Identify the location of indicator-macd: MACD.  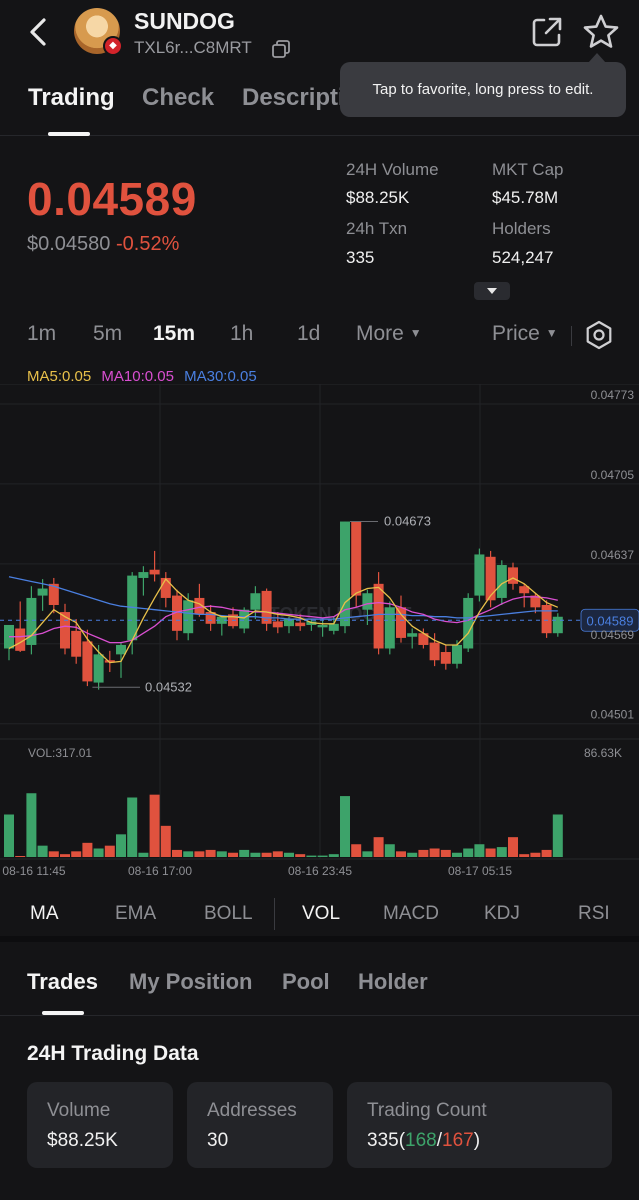
(411, 914).